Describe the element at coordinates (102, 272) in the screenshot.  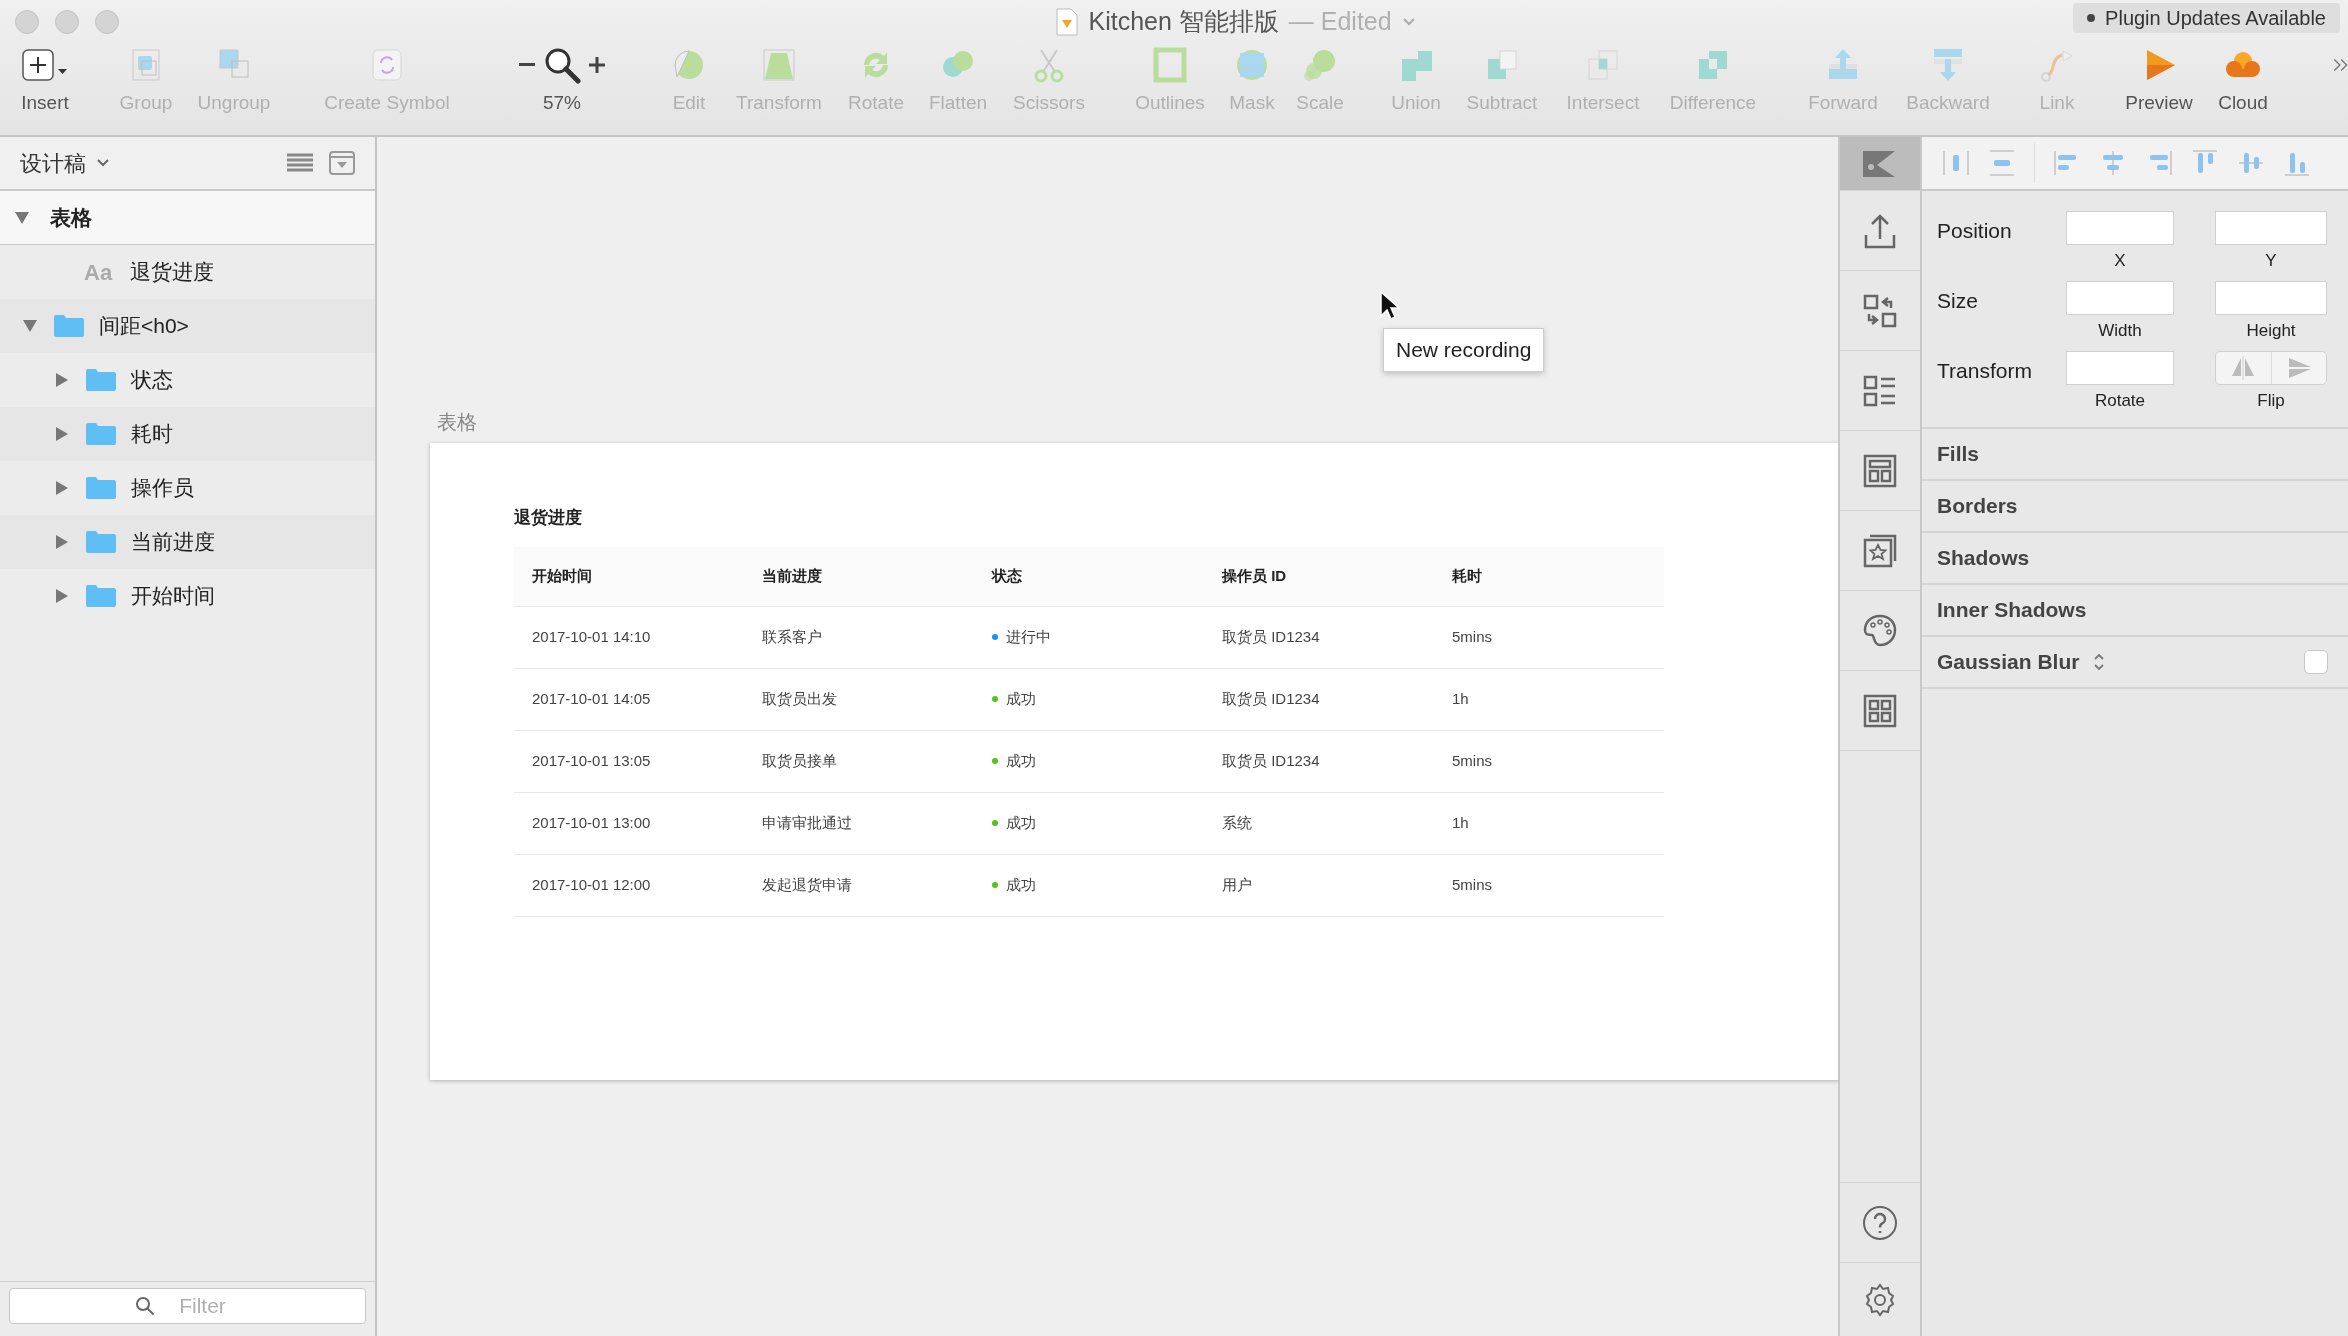
I see `text-layer-icon: Aa` at that location.